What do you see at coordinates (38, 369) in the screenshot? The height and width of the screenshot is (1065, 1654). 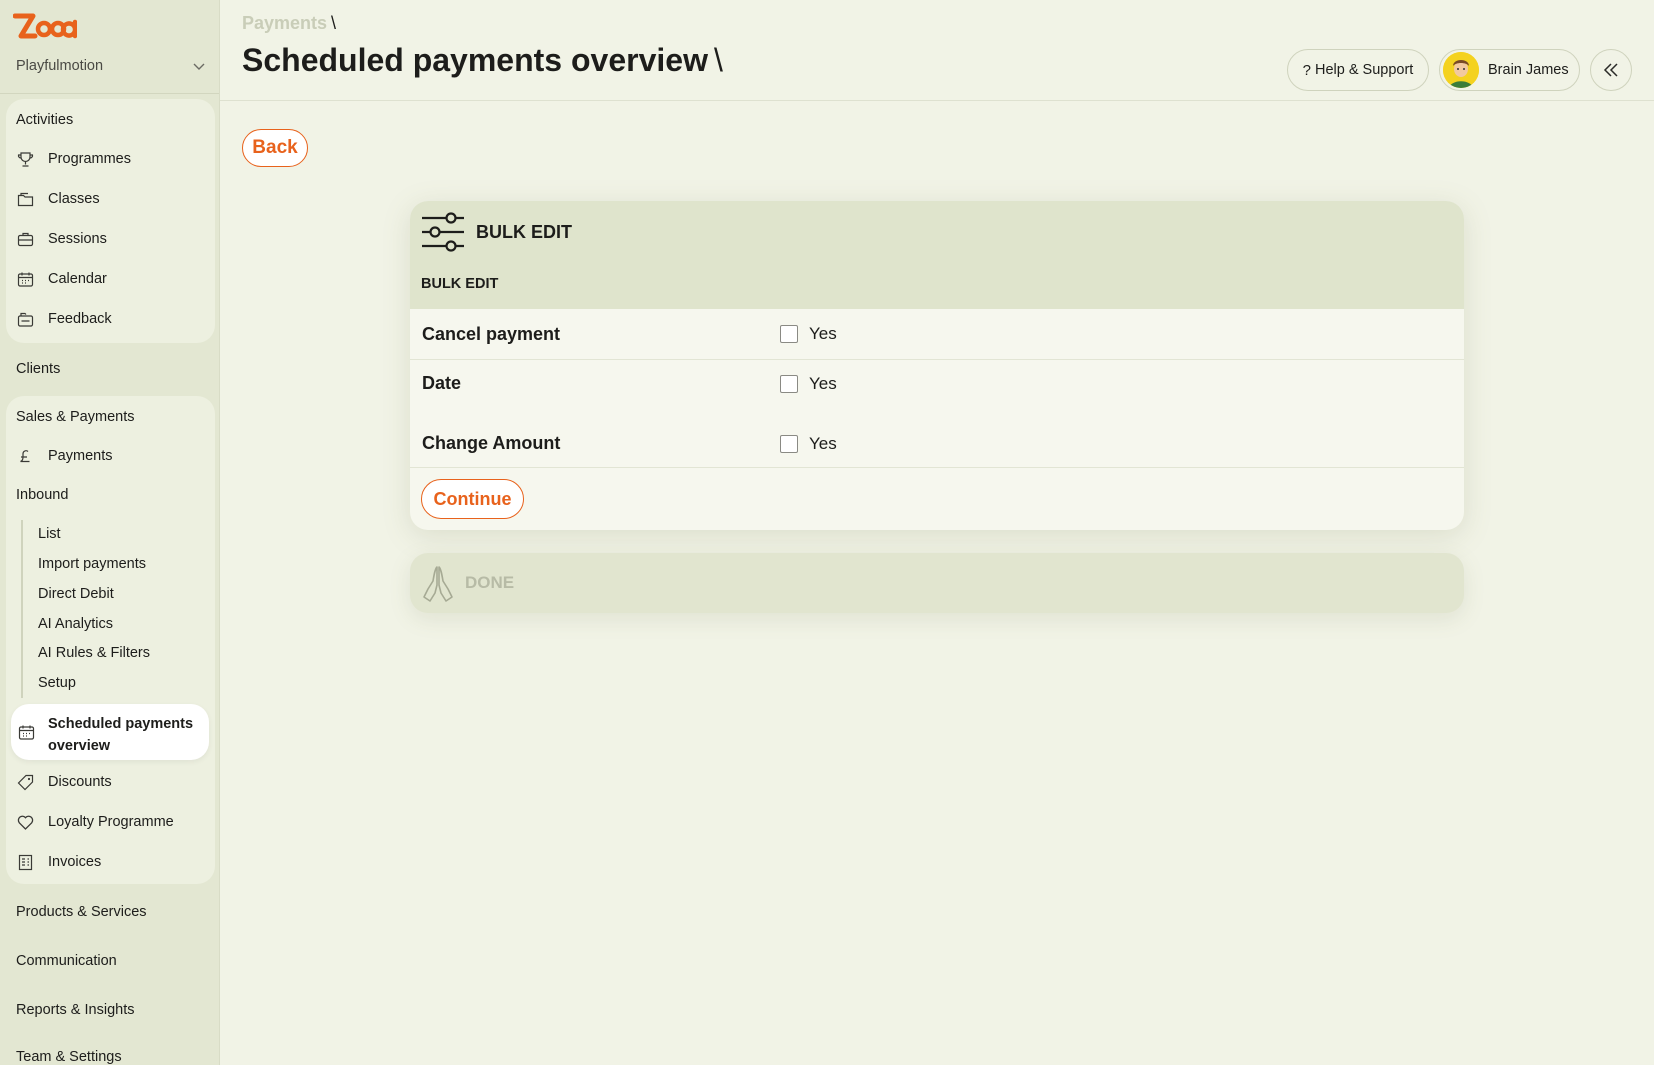 I see `sidebar-item-clients: Clients` at bounding box center [38, 369].